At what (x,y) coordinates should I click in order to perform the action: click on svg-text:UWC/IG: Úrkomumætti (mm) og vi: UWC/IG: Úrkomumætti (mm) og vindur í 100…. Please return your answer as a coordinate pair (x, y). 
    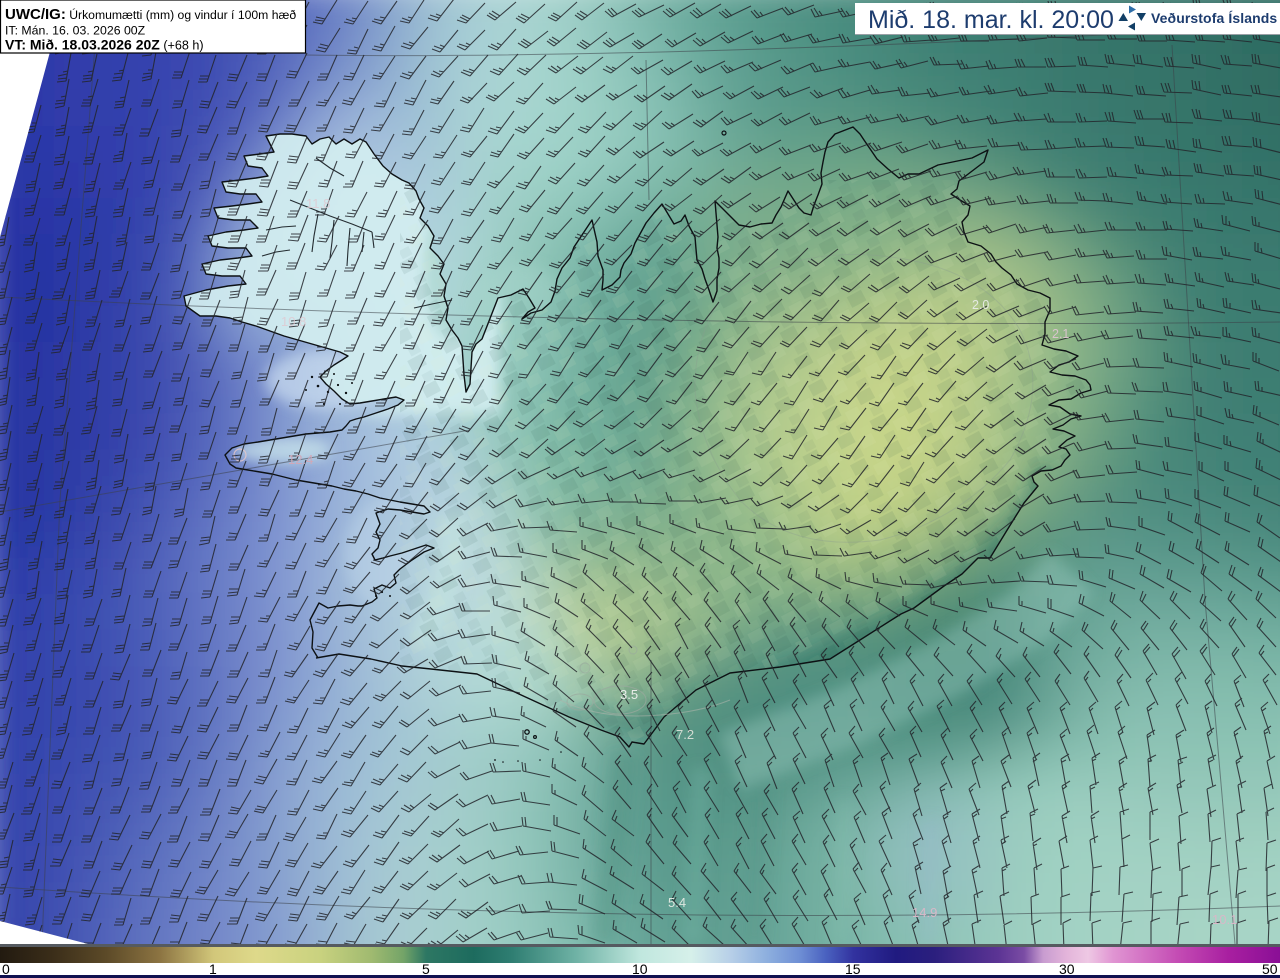
    Looking at the image, I should click on (150, 14).